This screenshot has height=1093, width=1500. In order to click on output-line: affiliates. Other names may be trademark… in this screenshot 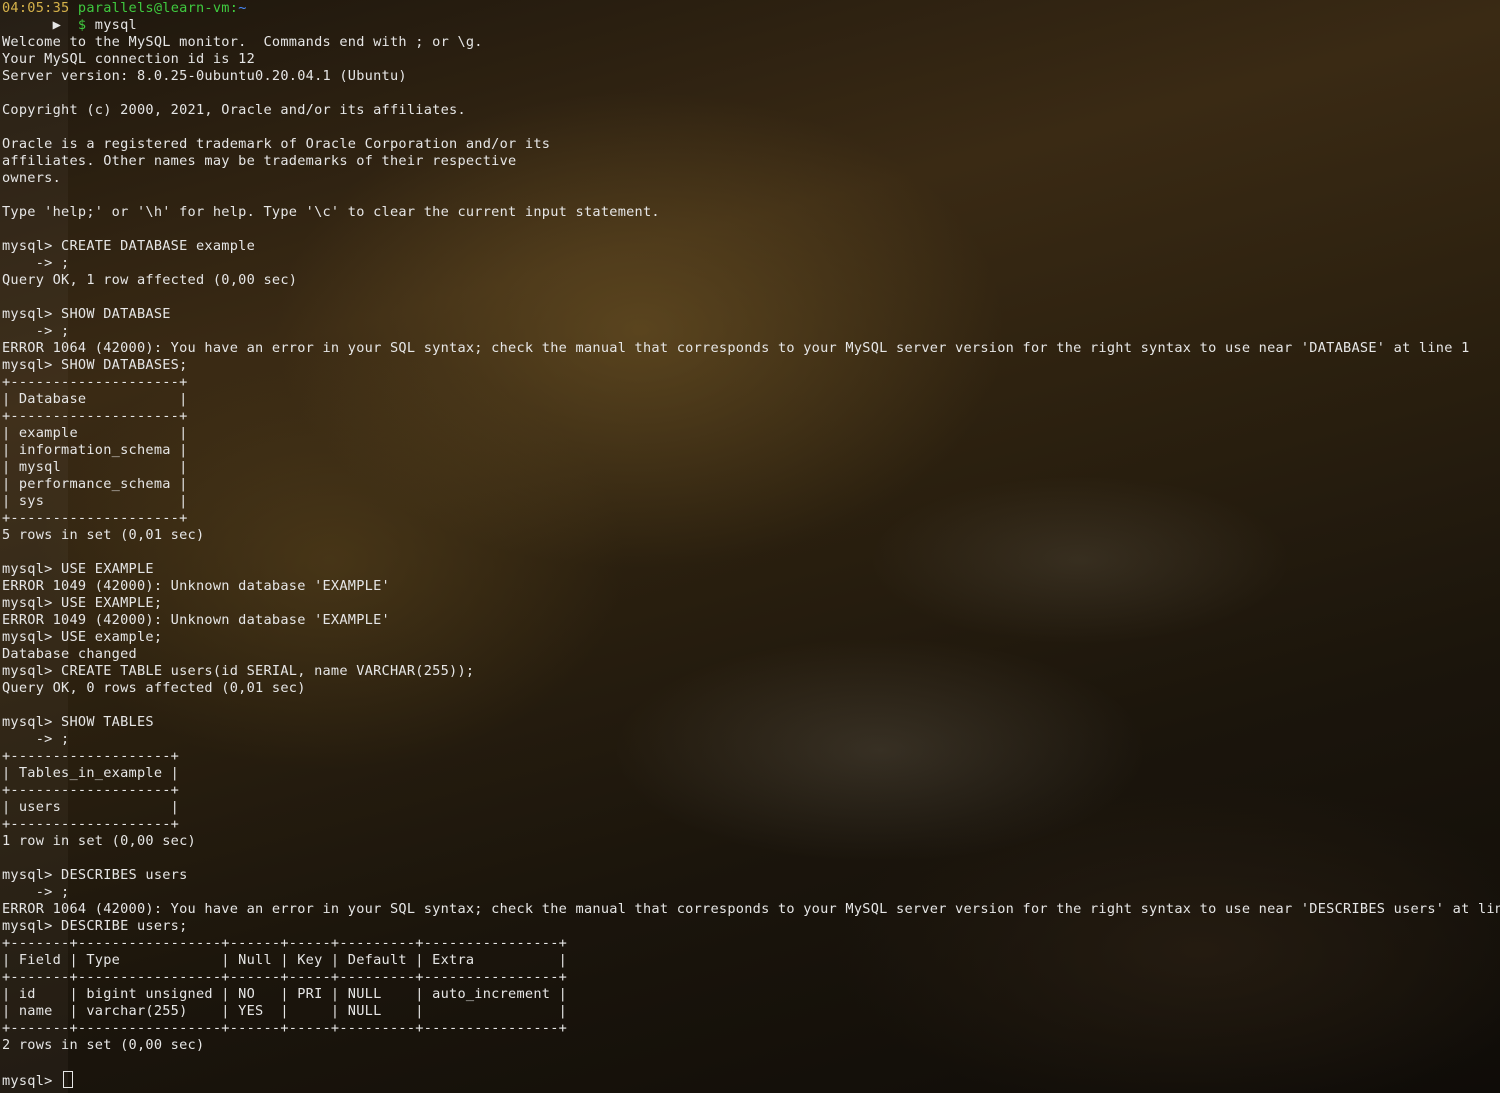, I will do `click(259, 161)`.